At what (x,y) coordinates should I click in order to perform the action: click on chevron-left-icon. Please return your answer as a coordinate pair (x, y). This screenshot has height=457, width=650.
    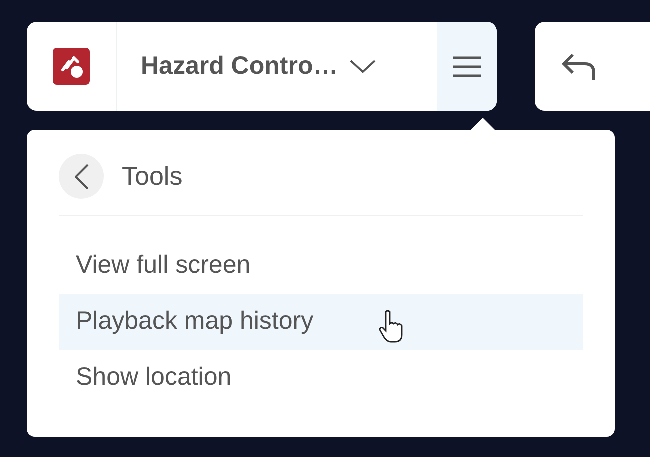
    Looking at the image, I should click on (81, 177).